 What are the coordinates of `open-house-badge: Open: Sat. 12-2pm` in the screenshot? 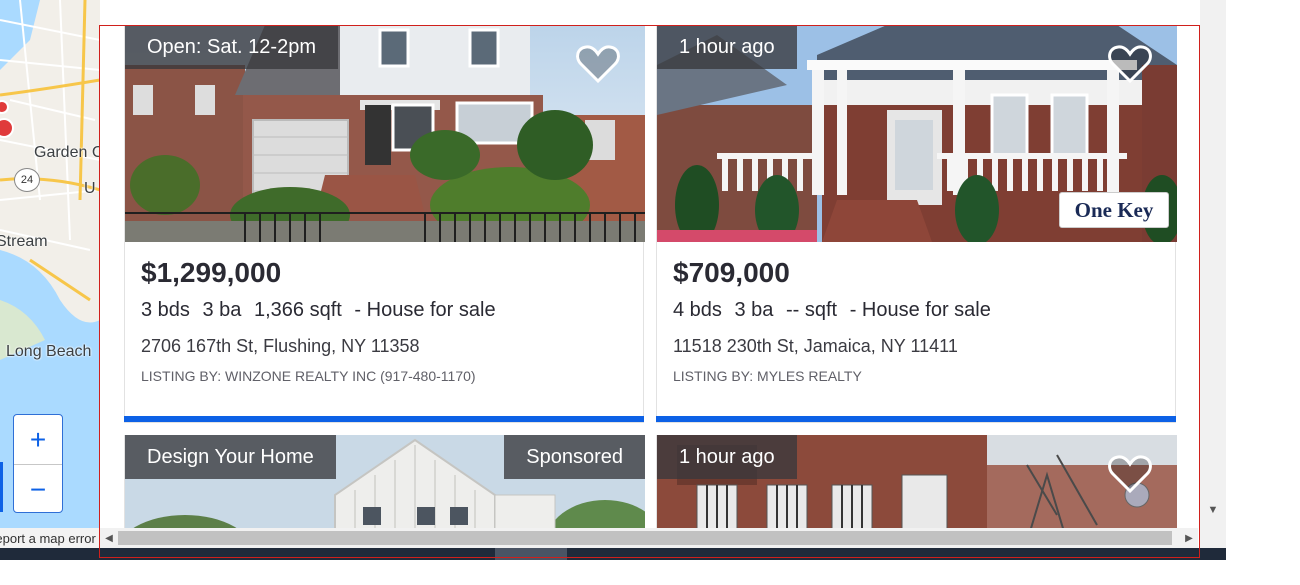 It's located at (231, 47).